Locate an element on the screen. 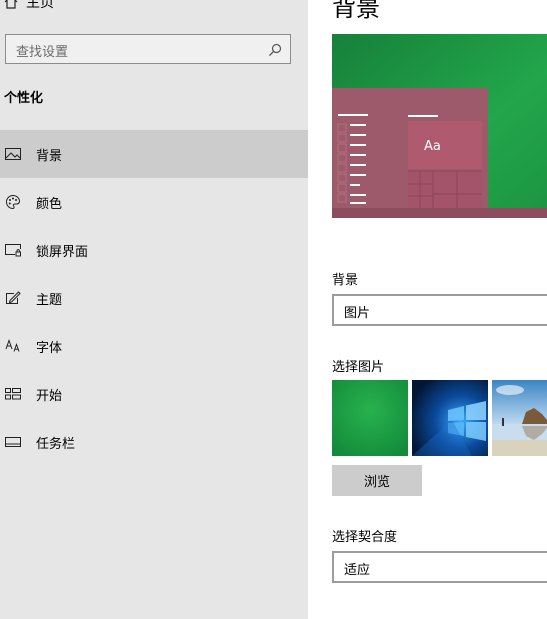  home-link: 主页 is located at coordinates (29, 6).